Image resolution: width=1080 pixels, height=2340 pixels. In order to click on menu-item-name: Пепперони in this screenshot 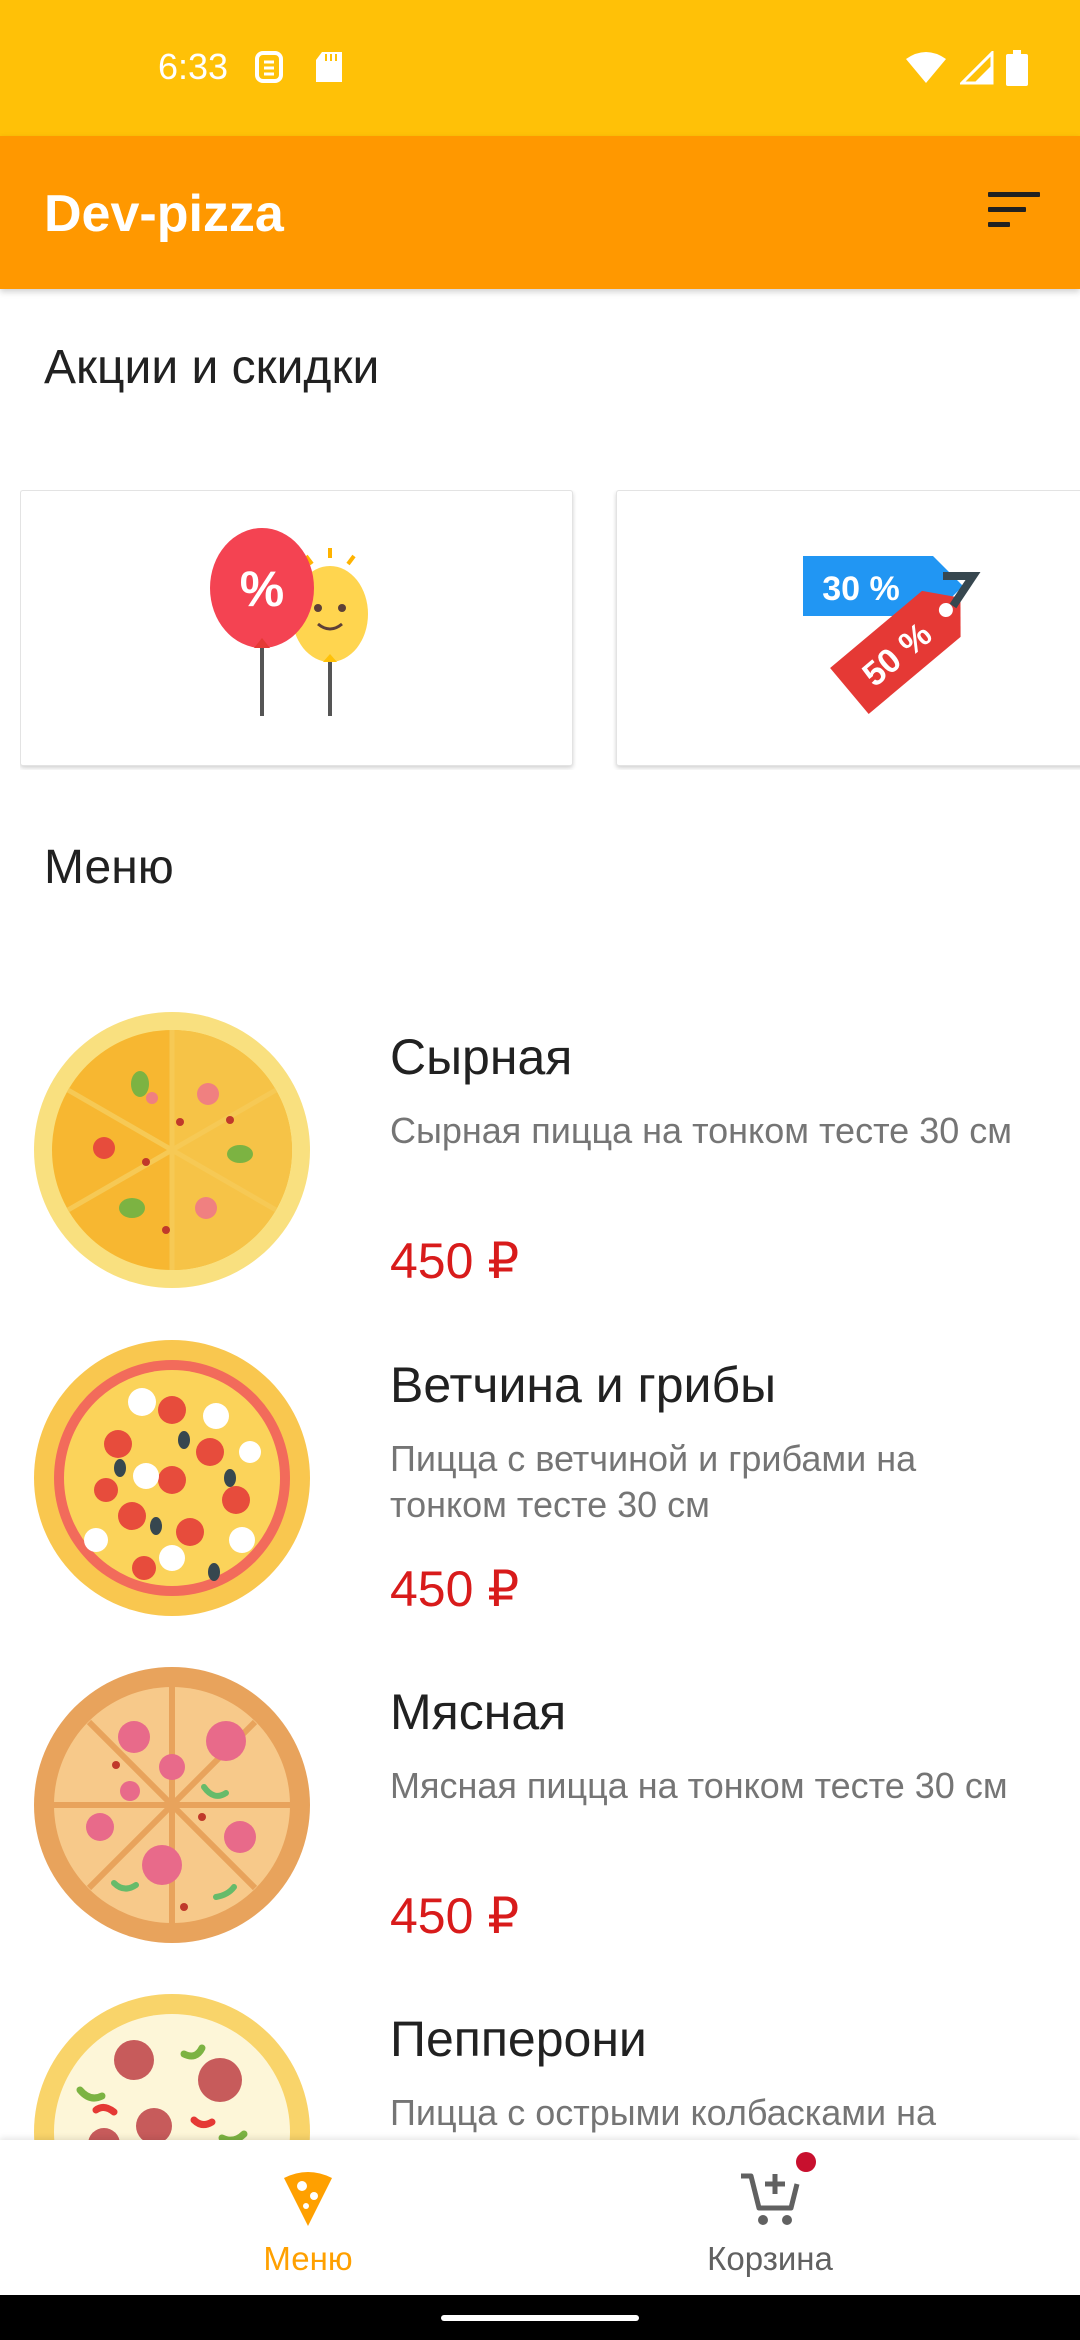, I will do `click(518, 2039)`.